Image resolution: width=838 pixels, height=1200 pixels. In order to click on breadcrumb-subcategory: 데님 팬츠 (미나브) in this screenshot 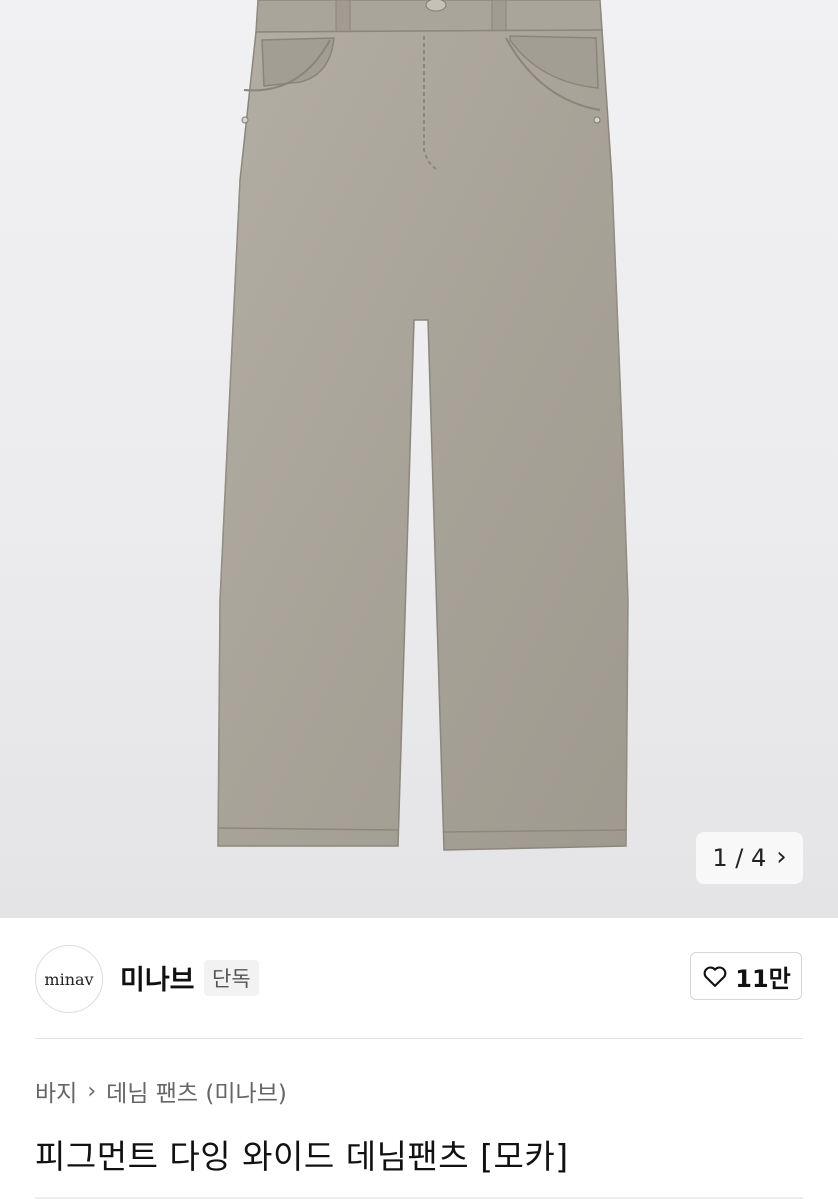, I will do `click(196, 1091)`.